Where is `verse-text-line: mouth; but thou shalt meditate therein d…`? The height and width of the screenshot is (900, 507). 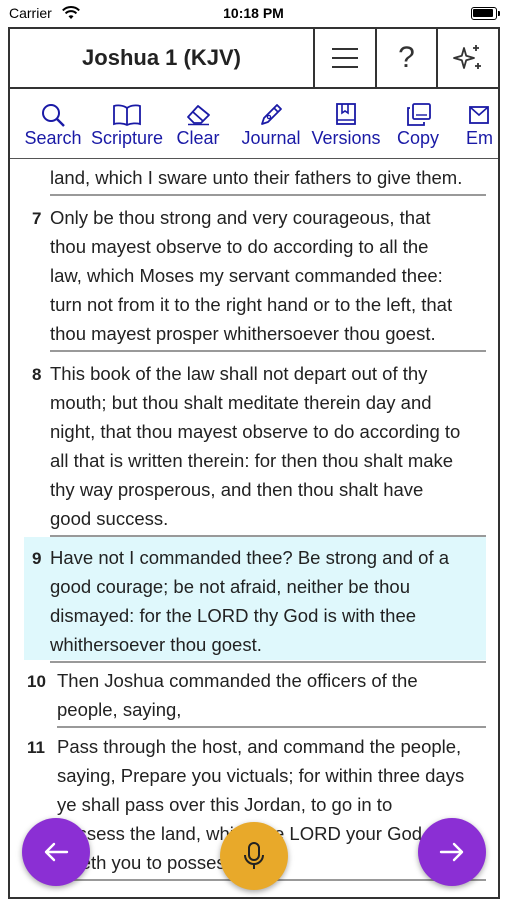
verse-text-line: mouth; but thou shalt meditate therein d… is located at coordinates (241, 402).